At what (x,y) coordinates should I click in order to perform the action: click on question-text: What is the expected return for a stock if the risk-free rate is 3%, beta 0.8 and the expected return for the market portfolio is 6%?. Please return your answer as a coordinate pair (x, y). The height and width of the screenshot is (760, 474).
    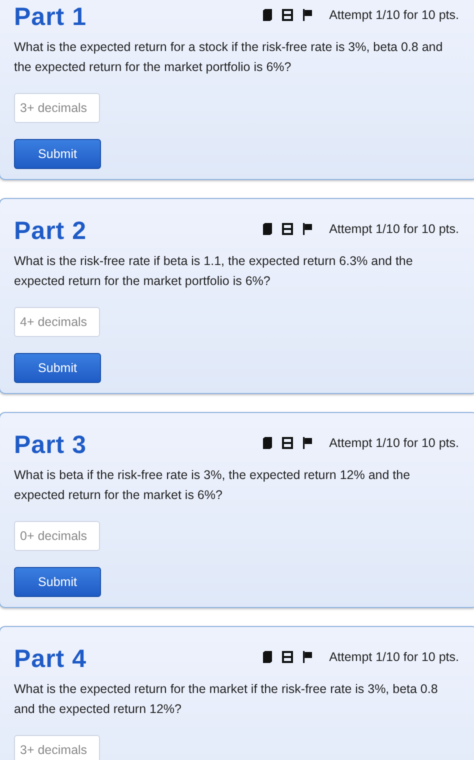
    Looking at the image, I should click on (229, 57).